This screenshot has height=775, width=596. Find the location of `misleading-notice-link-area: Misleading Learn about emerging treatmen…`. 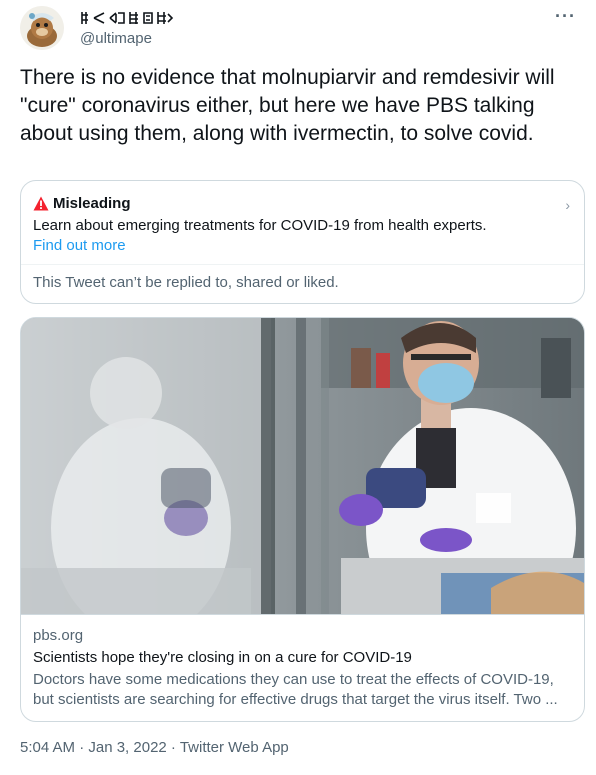

misleading-notice-link-area: Misleading Learn about emerging treatmen… is located at coordinates (302, 222).